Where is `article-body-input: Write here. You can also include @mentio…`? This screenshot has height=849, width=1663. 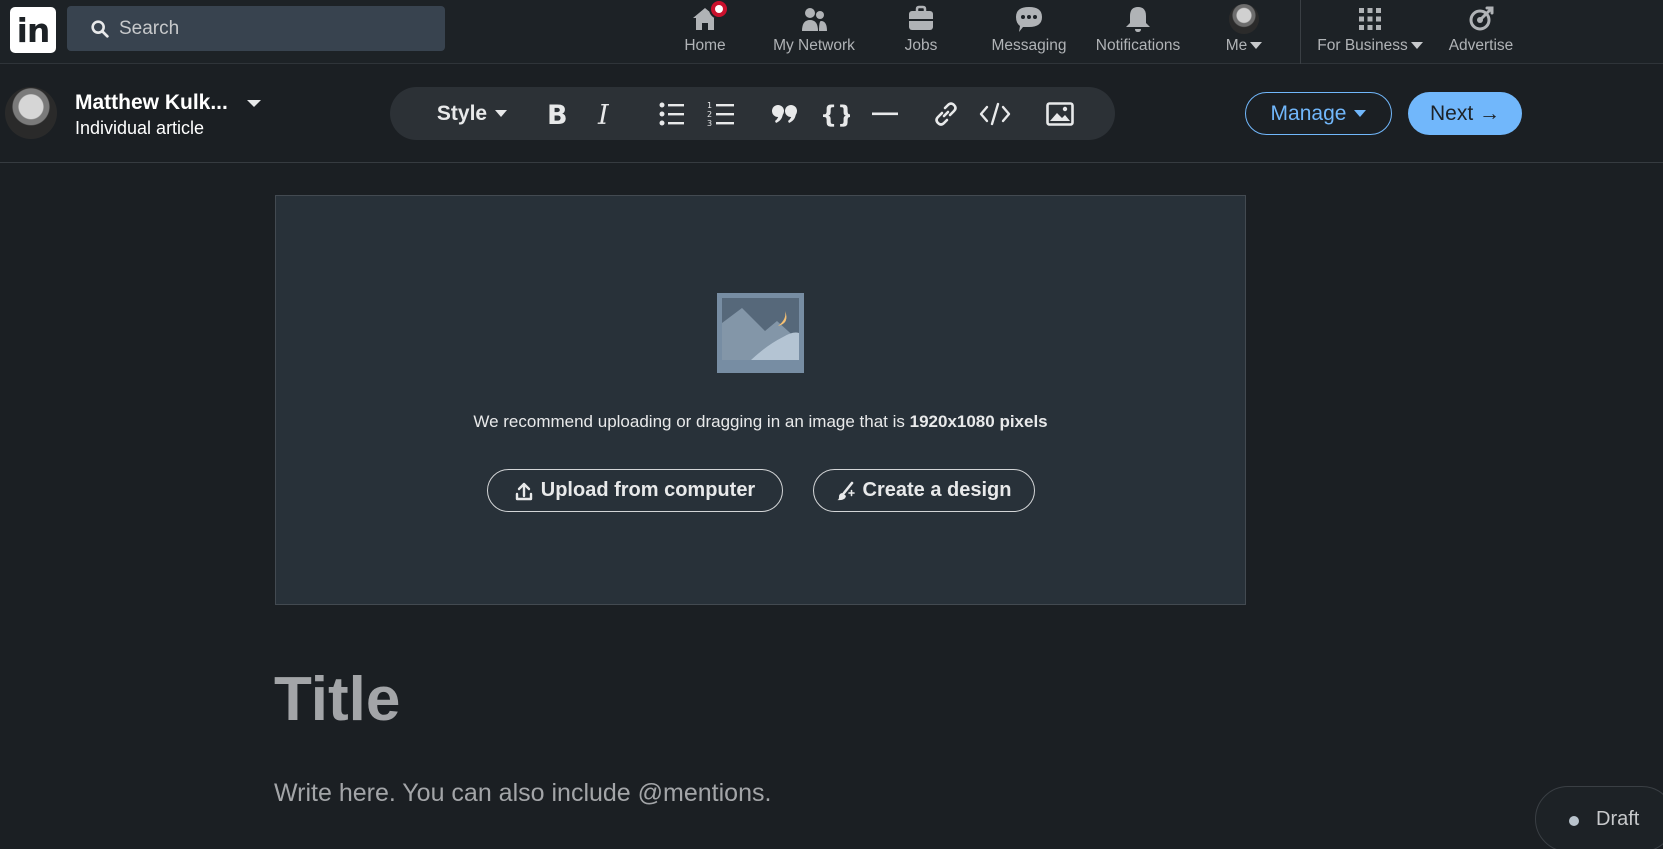
article-body-input: Write here. You can also include @mentio… is located at coordinates (522, 793).